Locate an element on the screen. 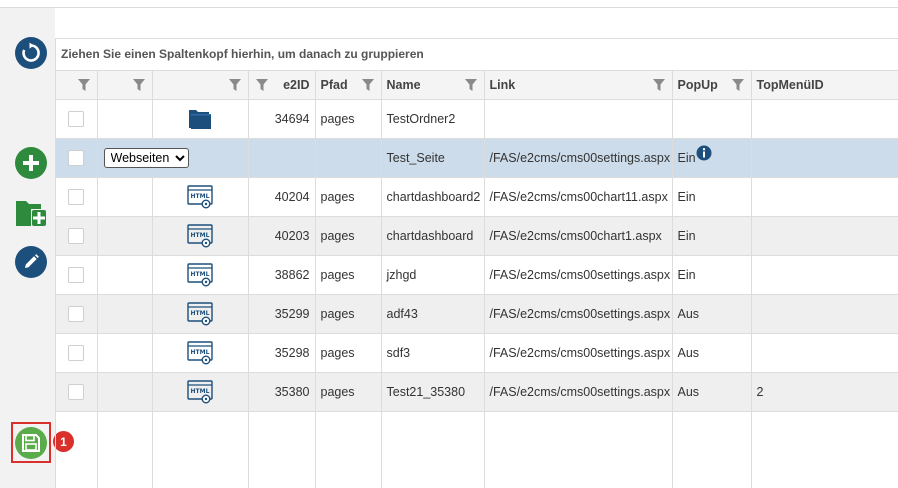 This screenshot has width=898, height=488. header-topmenu-label: TopMenüID is located at coordinates (790, 84).